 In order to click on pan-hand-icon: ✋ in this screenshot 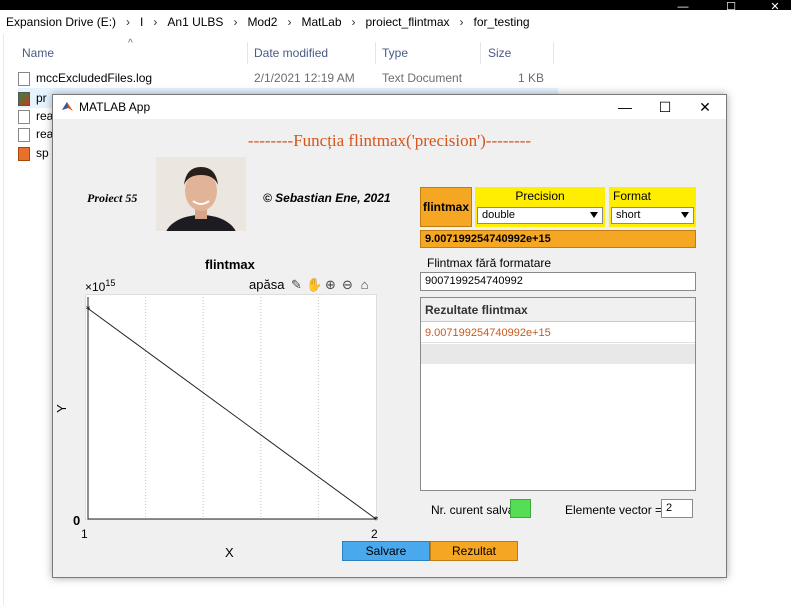, I will do `click(314, 285)`.